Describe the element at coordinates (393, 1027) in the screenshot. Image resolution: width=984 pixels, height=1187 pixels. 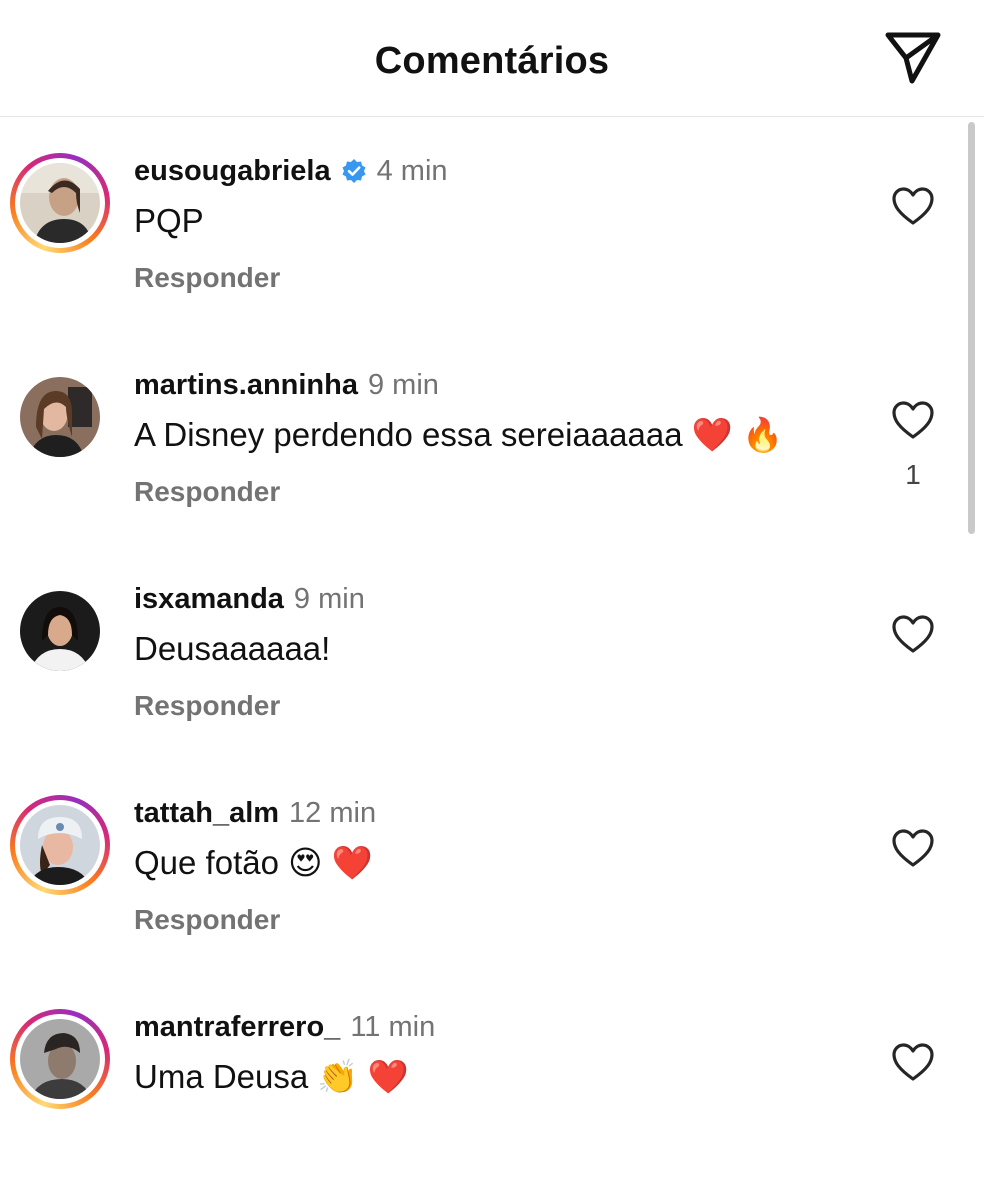
I see `comment-timestamp: 11 min` at that location.